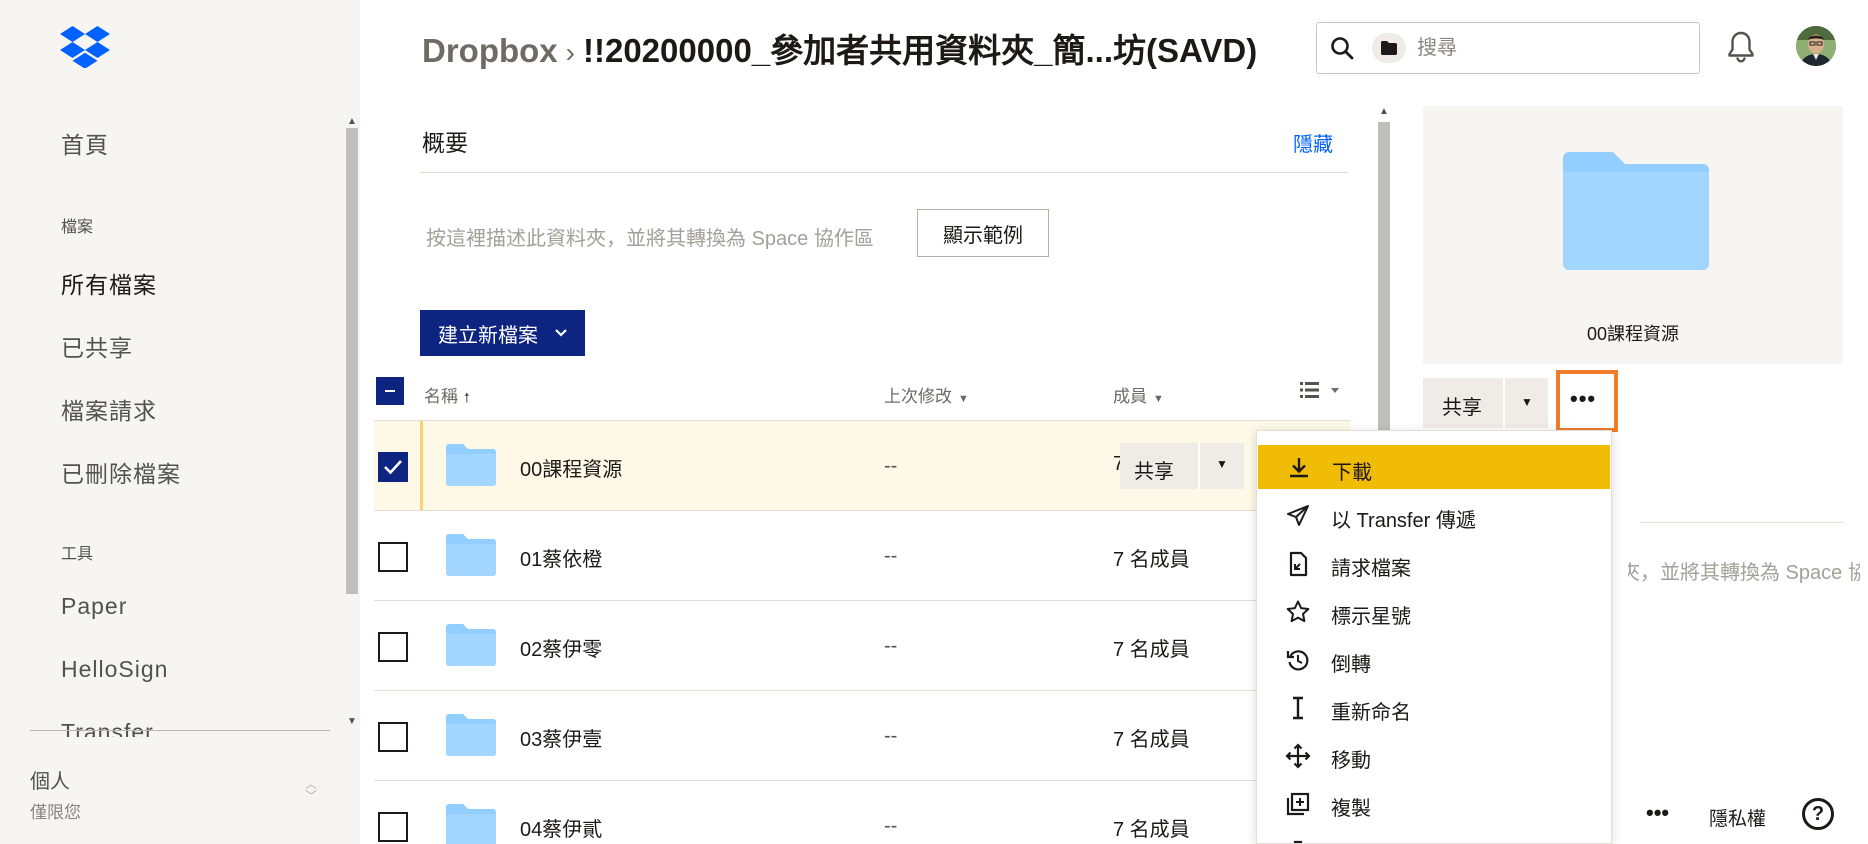 Image resolution: width=1868 pixels, height=844 pixels. I want to click on trash-icon, so click(1298, 841).